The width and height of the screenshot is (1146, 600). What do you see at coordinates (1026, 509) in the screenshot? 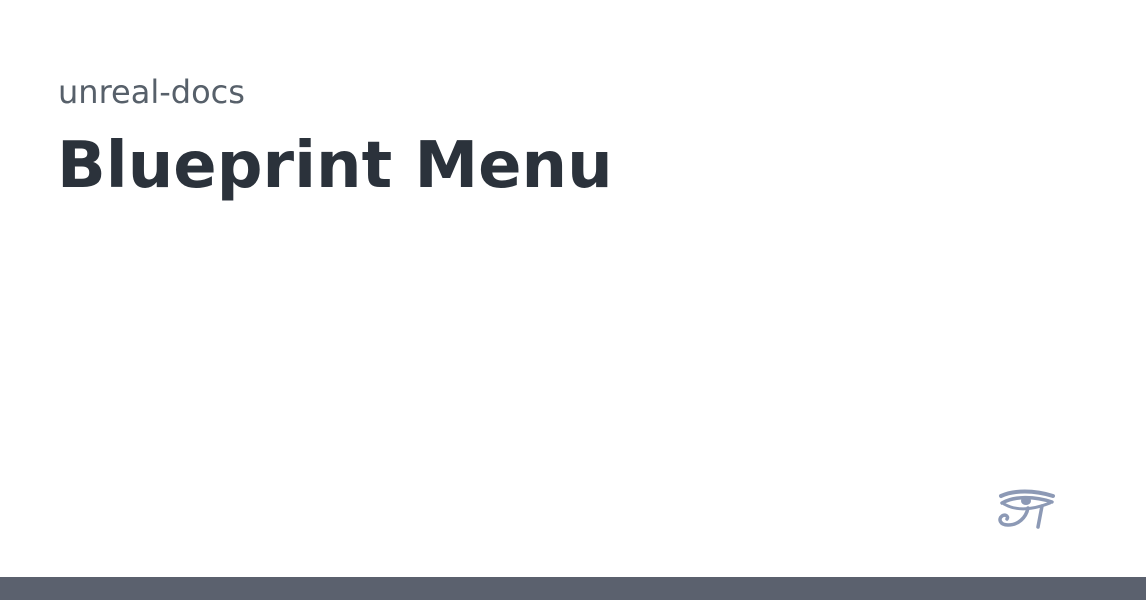
I see `eye-of-horus-icon` at bounding box center [1026, 509].